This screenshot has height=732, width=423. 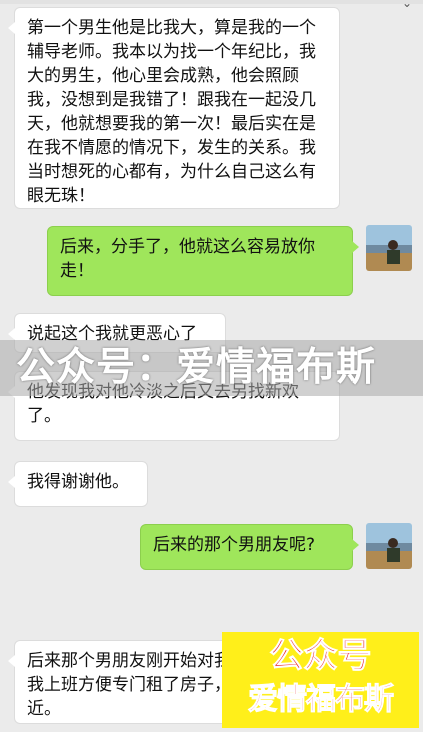 I want to click on status-glyph: ⌄, so click(x=407, y=5).